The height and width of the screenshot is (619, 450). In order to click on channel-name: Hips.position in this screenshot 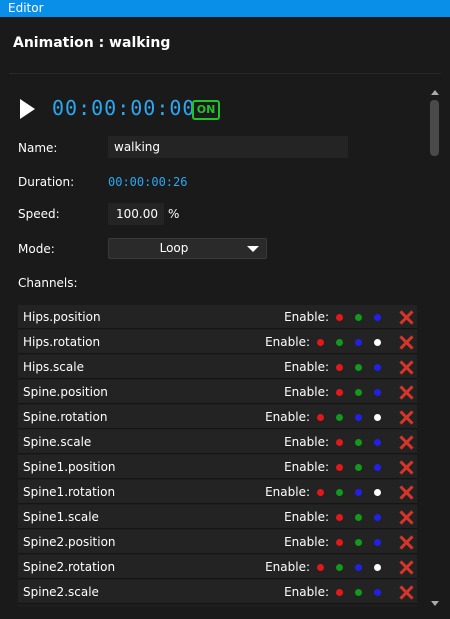, I will do `click(62, 317)`.